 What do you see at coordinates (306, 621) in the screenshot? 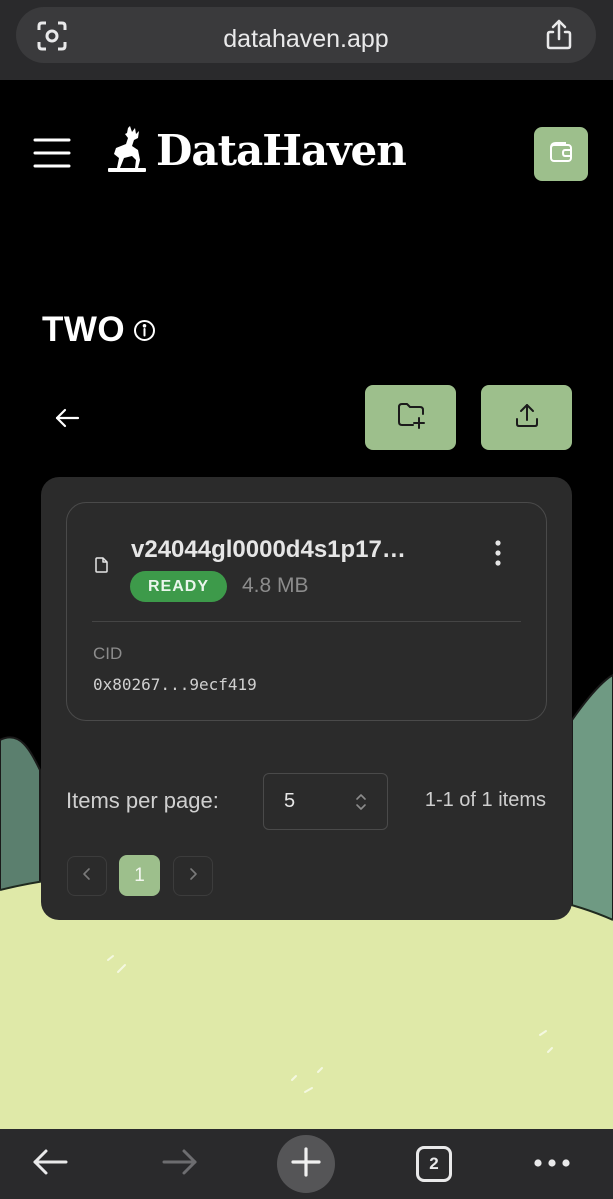
I see `card-divider` at bounding box center [306, 621].